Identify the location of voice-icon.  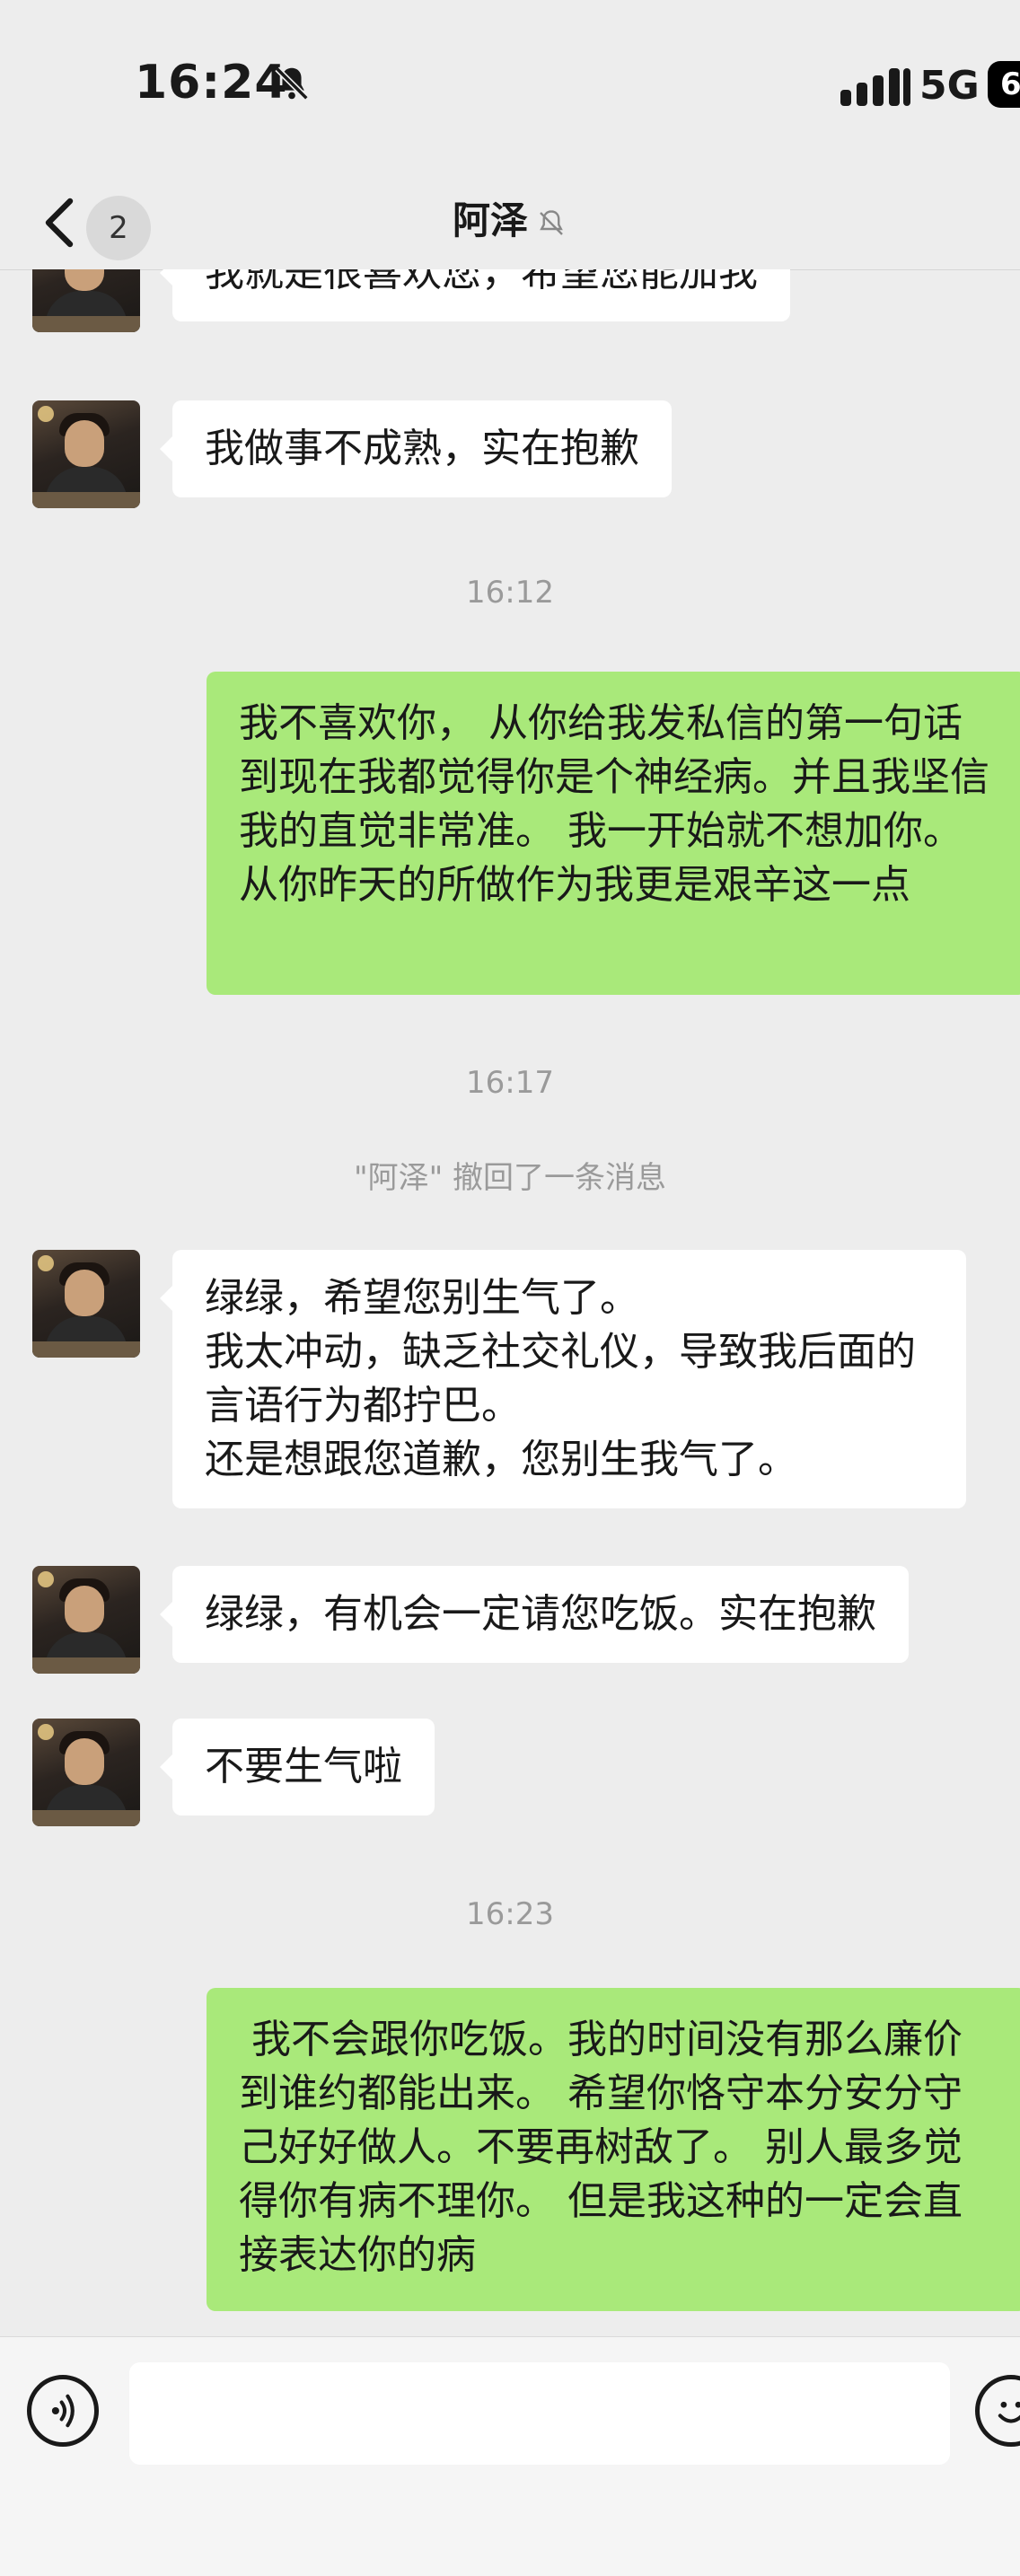
(63, 2411).